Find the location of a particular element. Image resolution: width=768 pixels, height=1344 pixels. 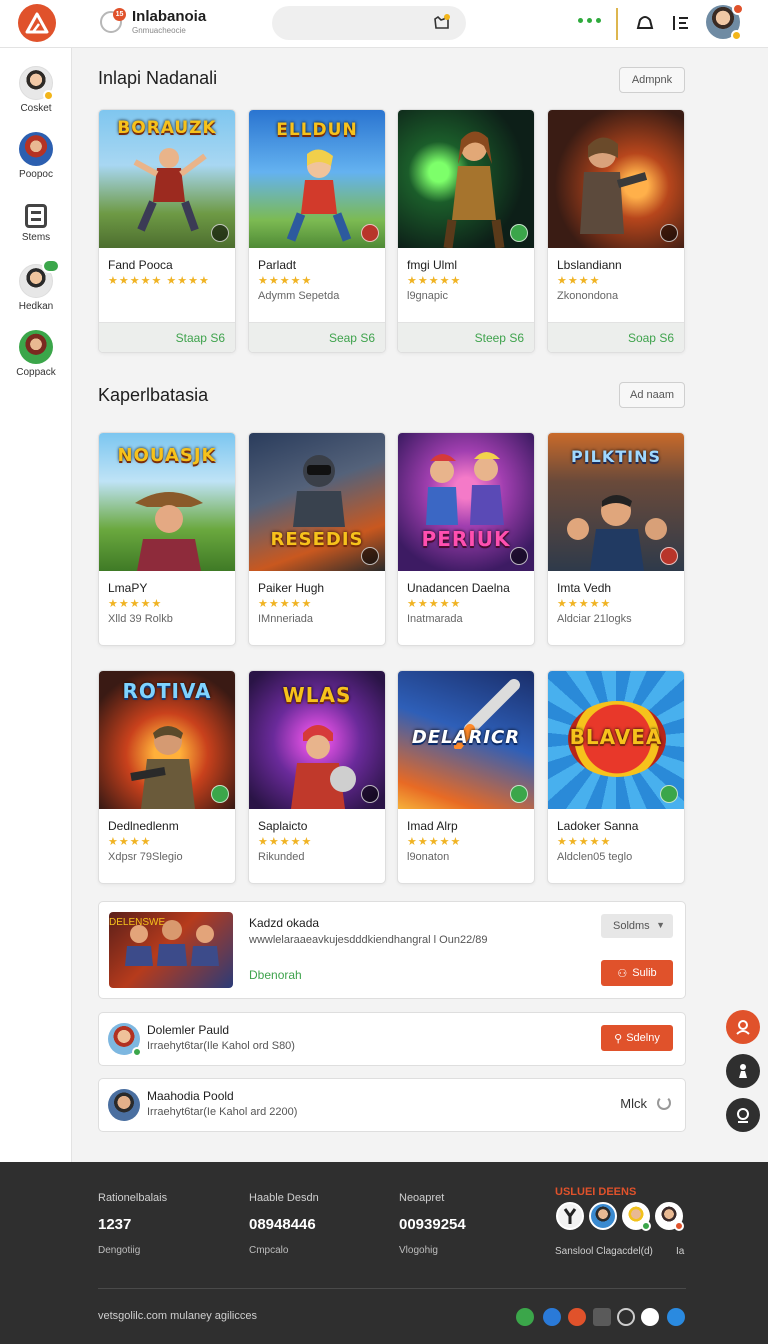

game-thumbnail: ROTIVA is located at coordinates (167, 740).